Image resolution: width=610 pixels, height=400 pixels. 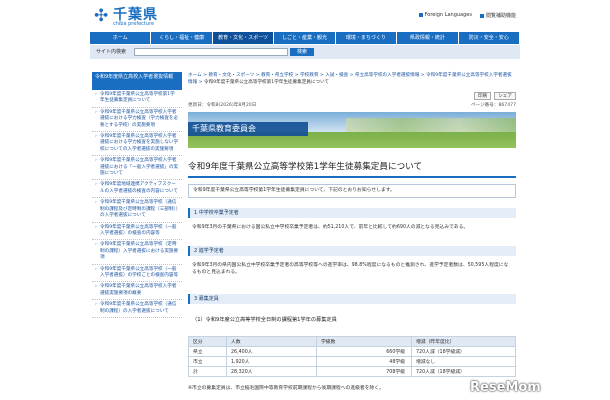 I want to click on breadcrumb-link: 入試・検査, so click(x=336, y=75).